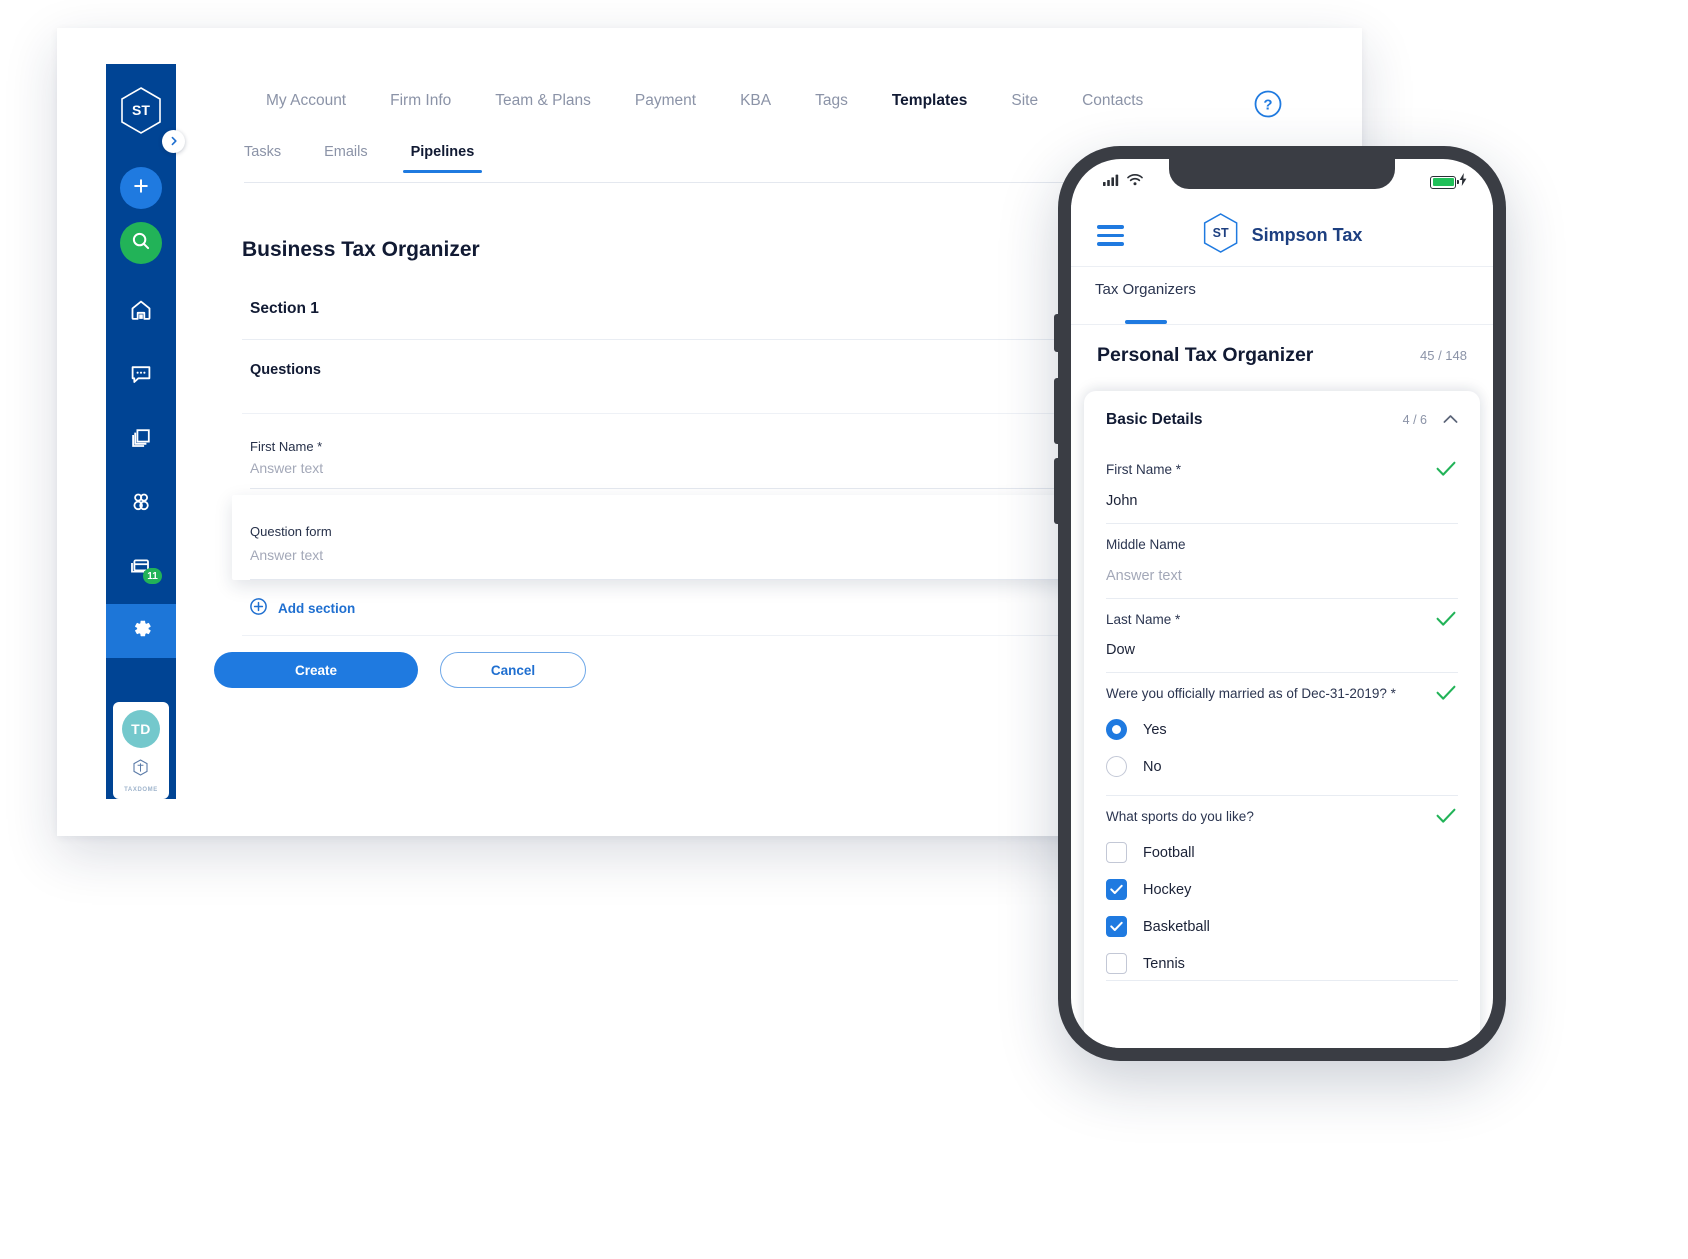 This screenshot has width=1688, height=1259. I want to click on cancel-button: Cancel, so click(513, 670).